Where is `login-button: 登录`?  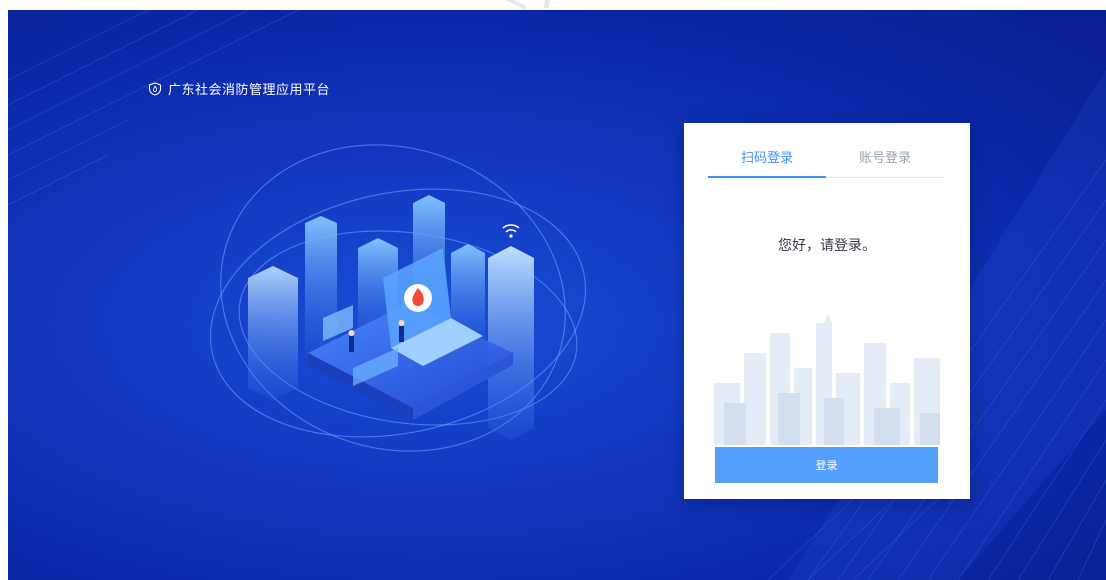
login-button: 登录 is located at coordinates (826, 465).